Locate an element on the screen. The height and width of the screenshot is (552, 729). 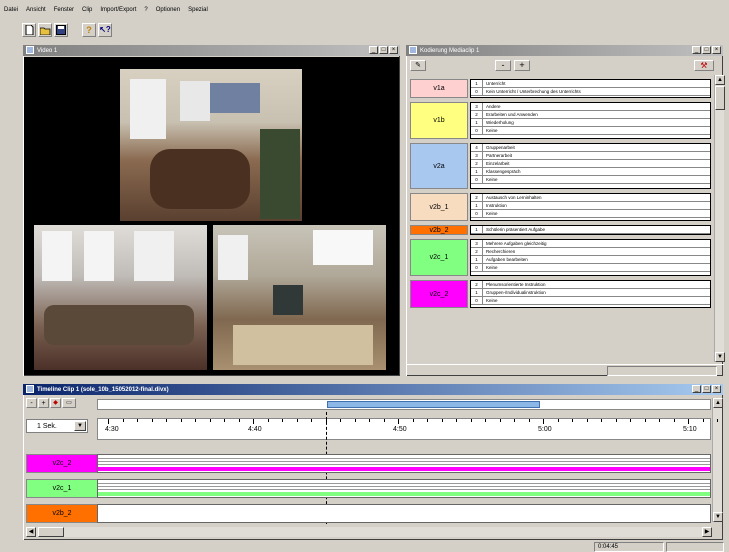
chevron-down-icon: ▼ is located at coordinates (80, 426).